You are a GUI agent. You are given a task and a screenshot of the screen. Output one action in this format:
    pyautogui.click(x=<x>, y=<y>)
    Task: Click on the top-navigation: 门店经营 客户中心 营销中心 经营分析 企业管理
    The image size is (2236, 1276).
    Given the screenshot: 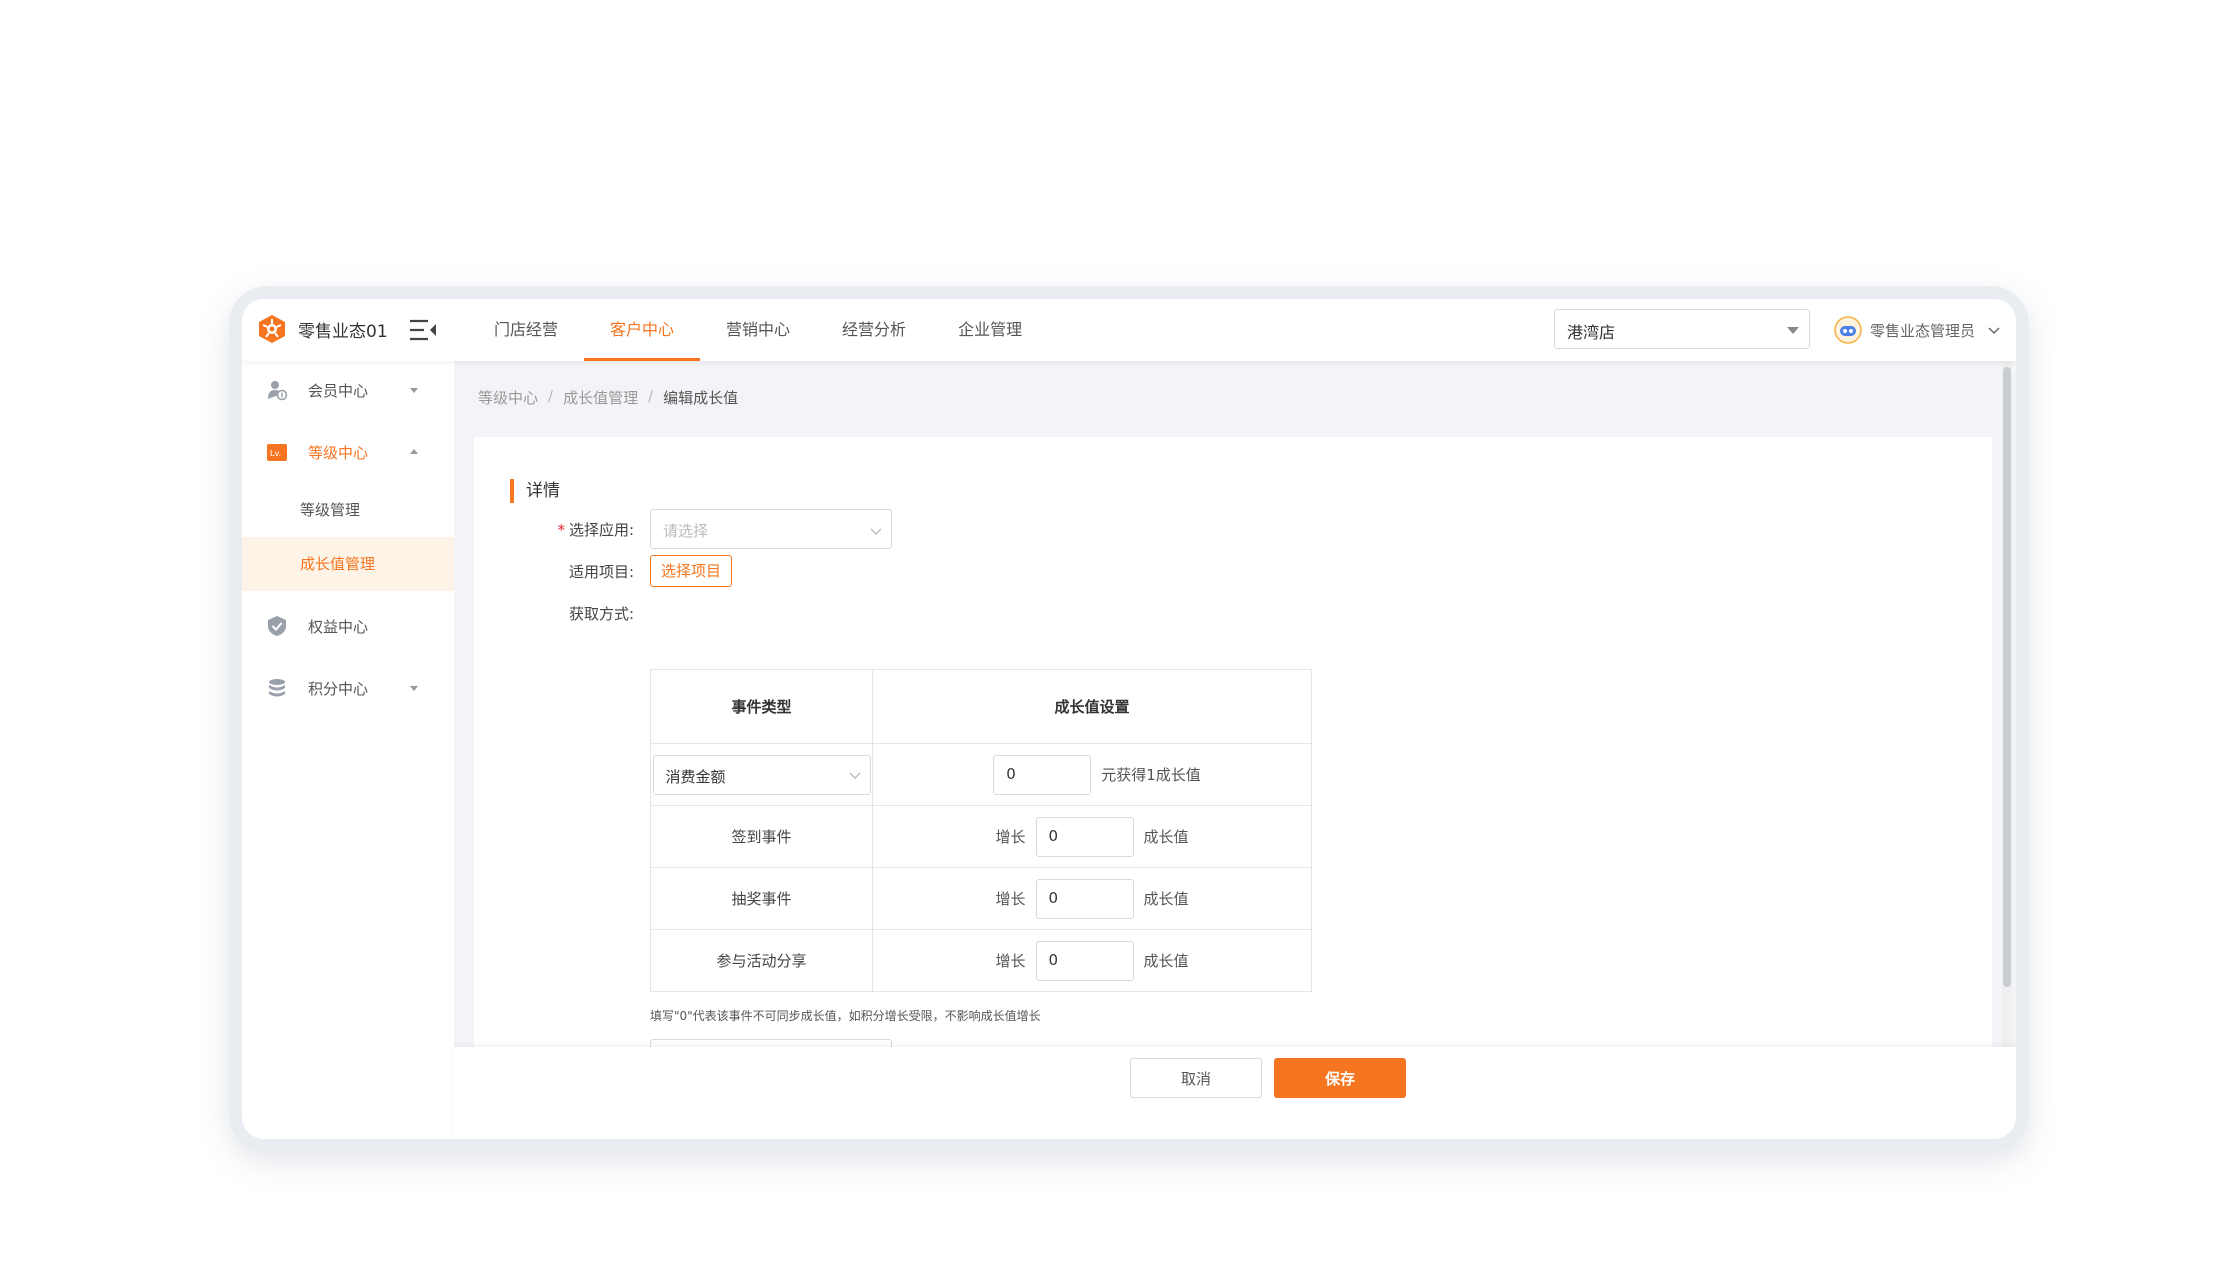 What is the action you would take?
    pyautogui.click(x=758, y=330)
    